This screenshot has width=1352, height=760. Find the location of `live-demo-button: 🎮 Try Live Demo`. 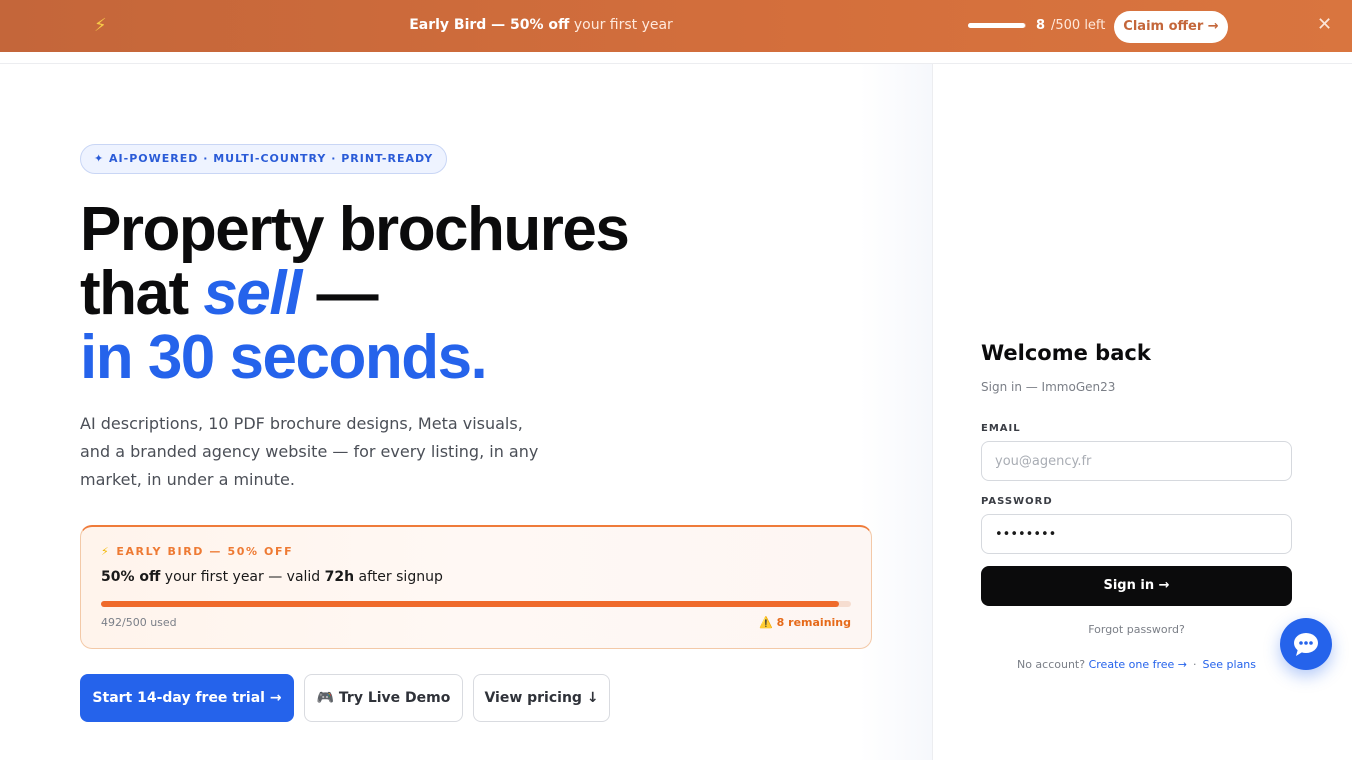

live-demo-button: 🎮 Try Live Demo is located at coordinates (383, 698).